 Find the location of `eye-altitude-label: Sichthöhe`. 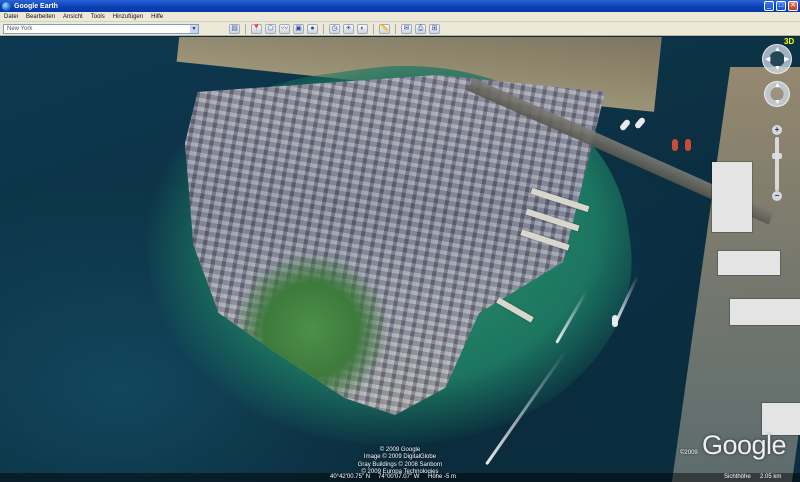

eye-altitude-label: Sichthöhe is located at coordinates (737, 477).